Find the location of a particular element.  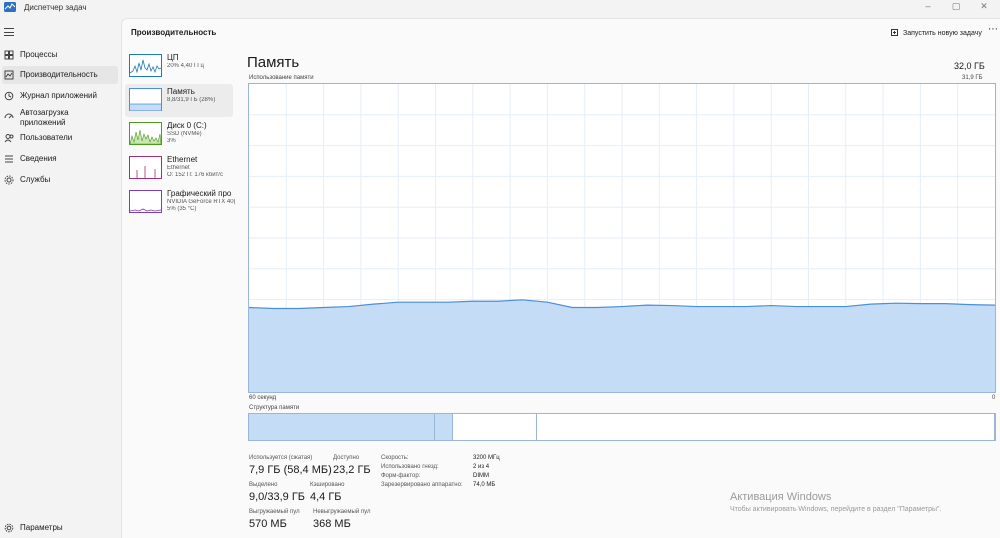

resource-detail: 8,8/31,9 ГБ (28%) is located at coordinates (191, 100).